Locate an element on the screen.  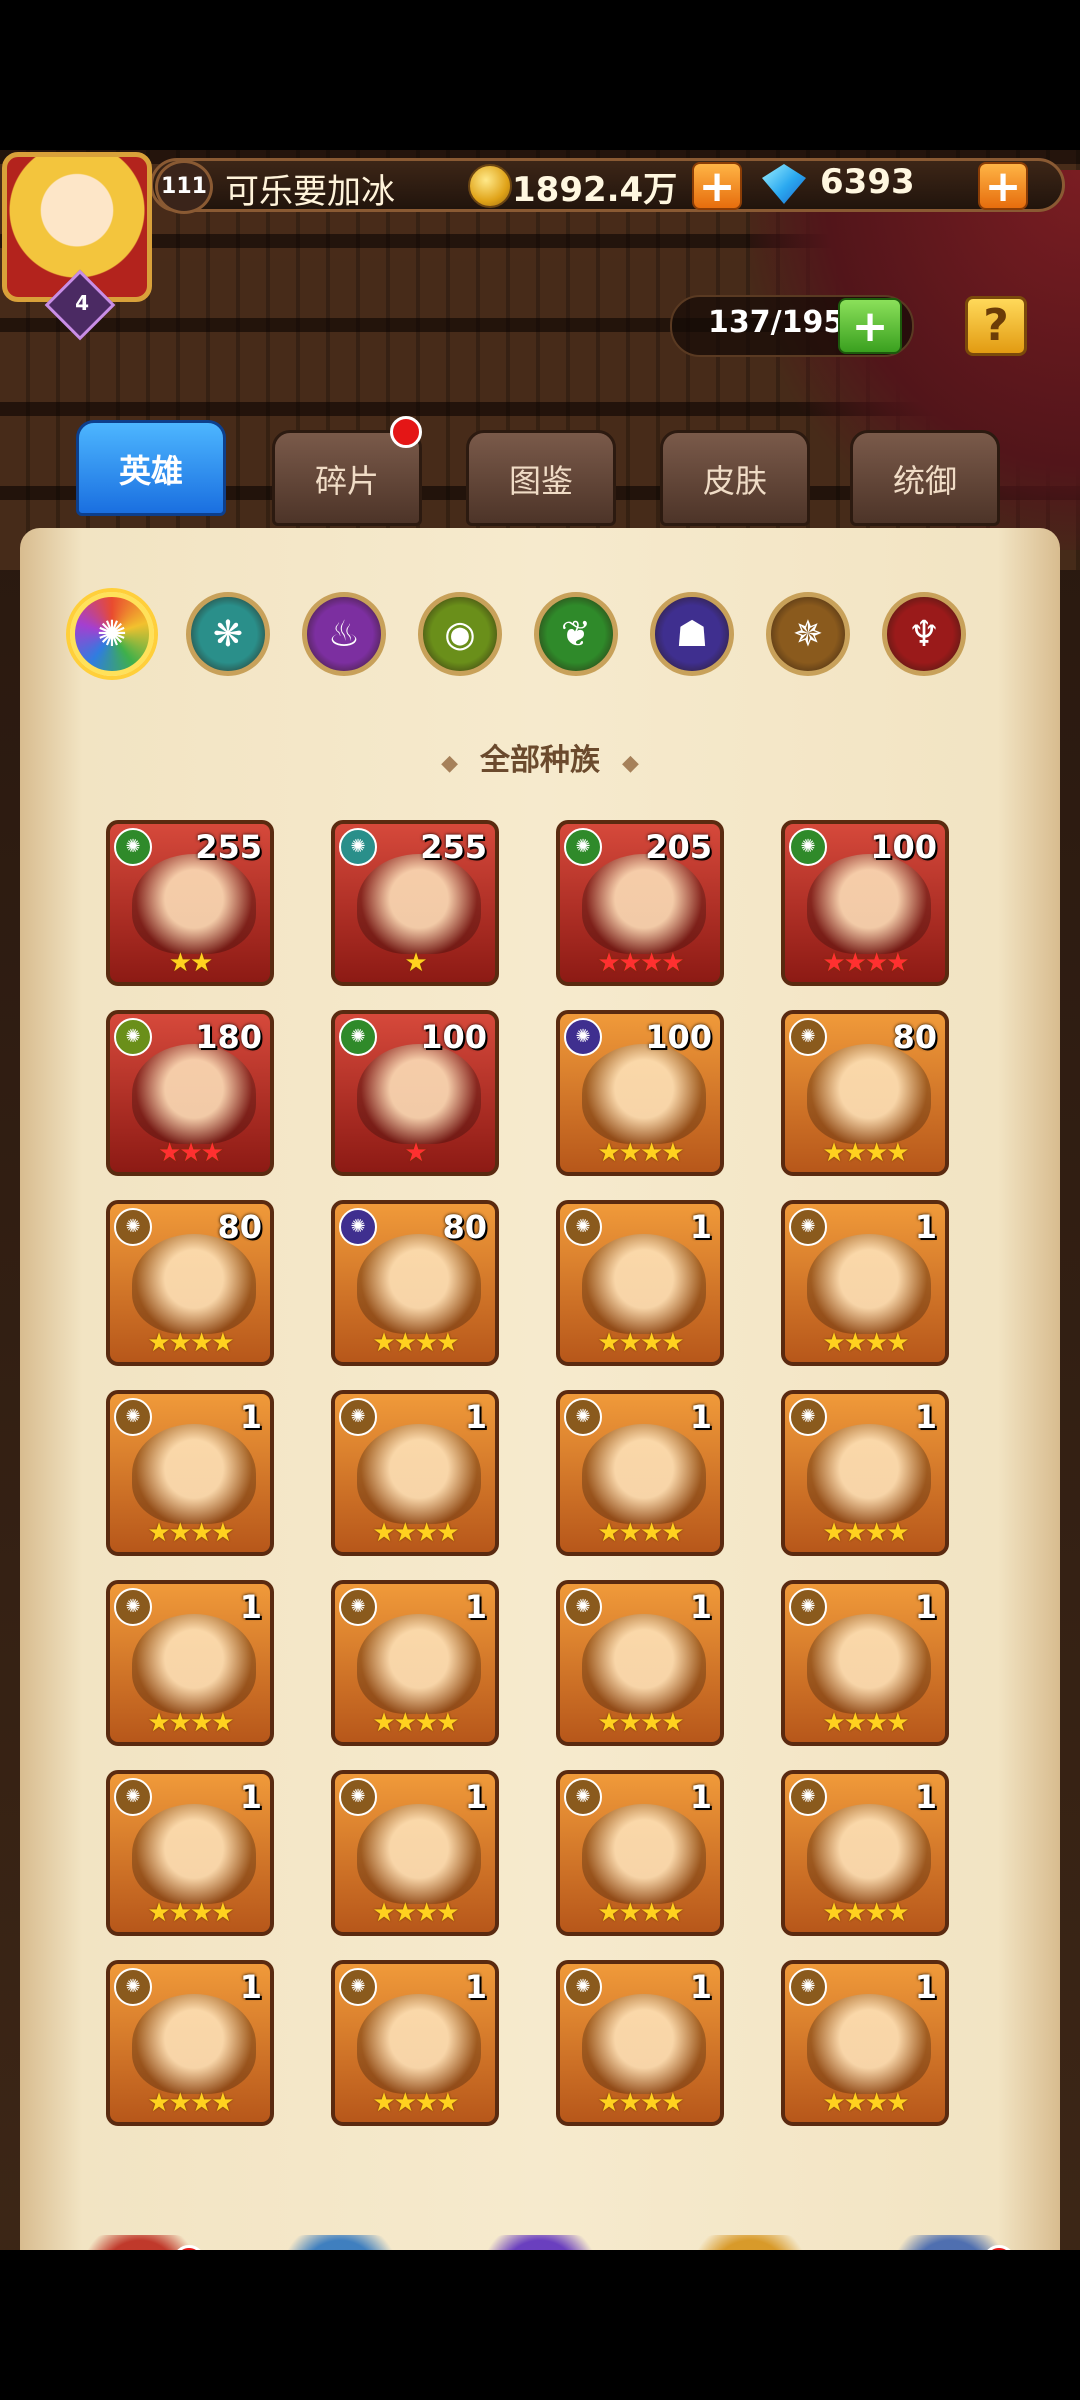
hero-portrait-icon is located at coordinates (340, 2242).